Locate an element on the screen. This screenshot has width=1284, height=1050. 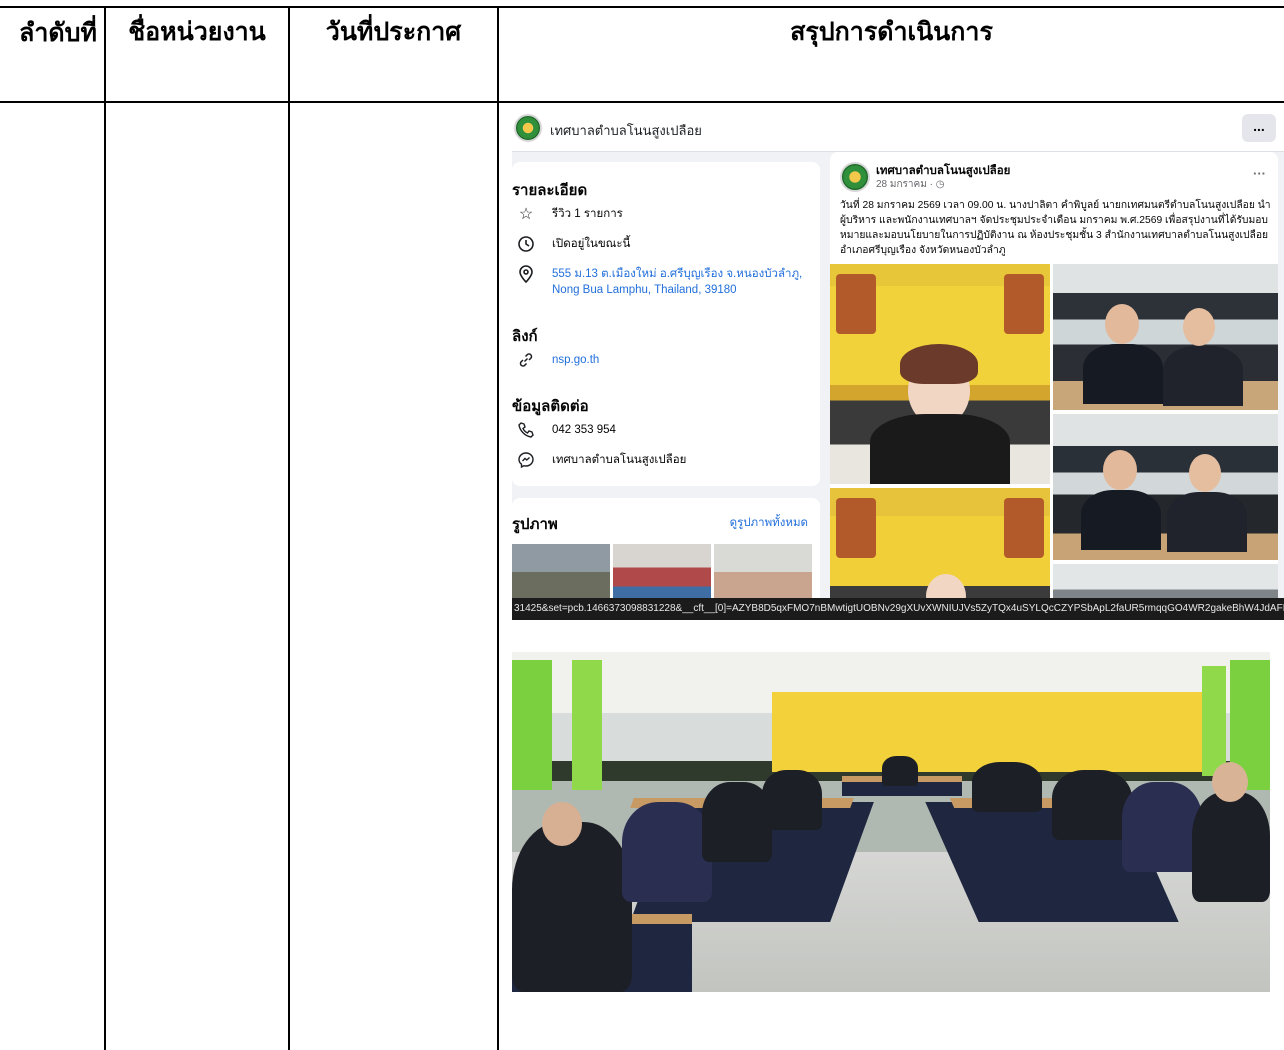
website-row: nsp.go.th is located at coordinates (557, 360).